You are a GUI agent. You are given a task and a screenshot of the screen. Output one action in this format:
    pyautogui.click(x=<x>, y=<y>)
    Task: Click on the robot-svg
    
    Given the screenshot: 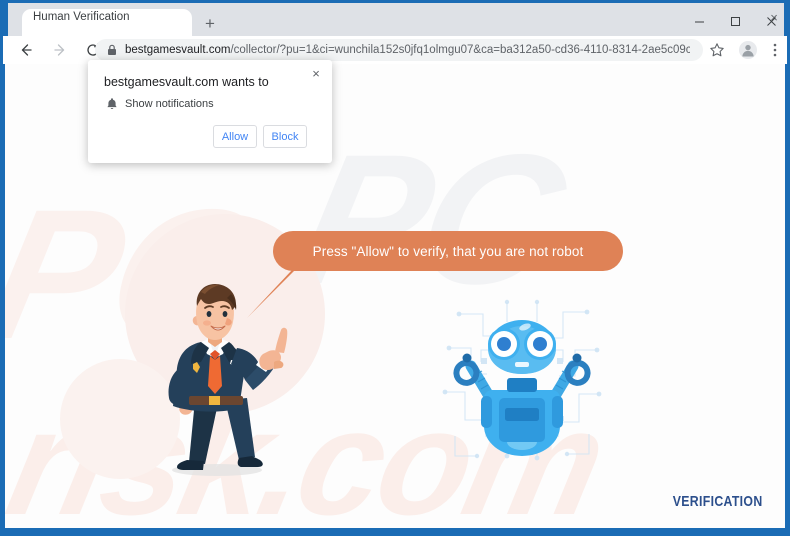 What is the action you would take?
    pyautogui.click(x=522, y=380)
    